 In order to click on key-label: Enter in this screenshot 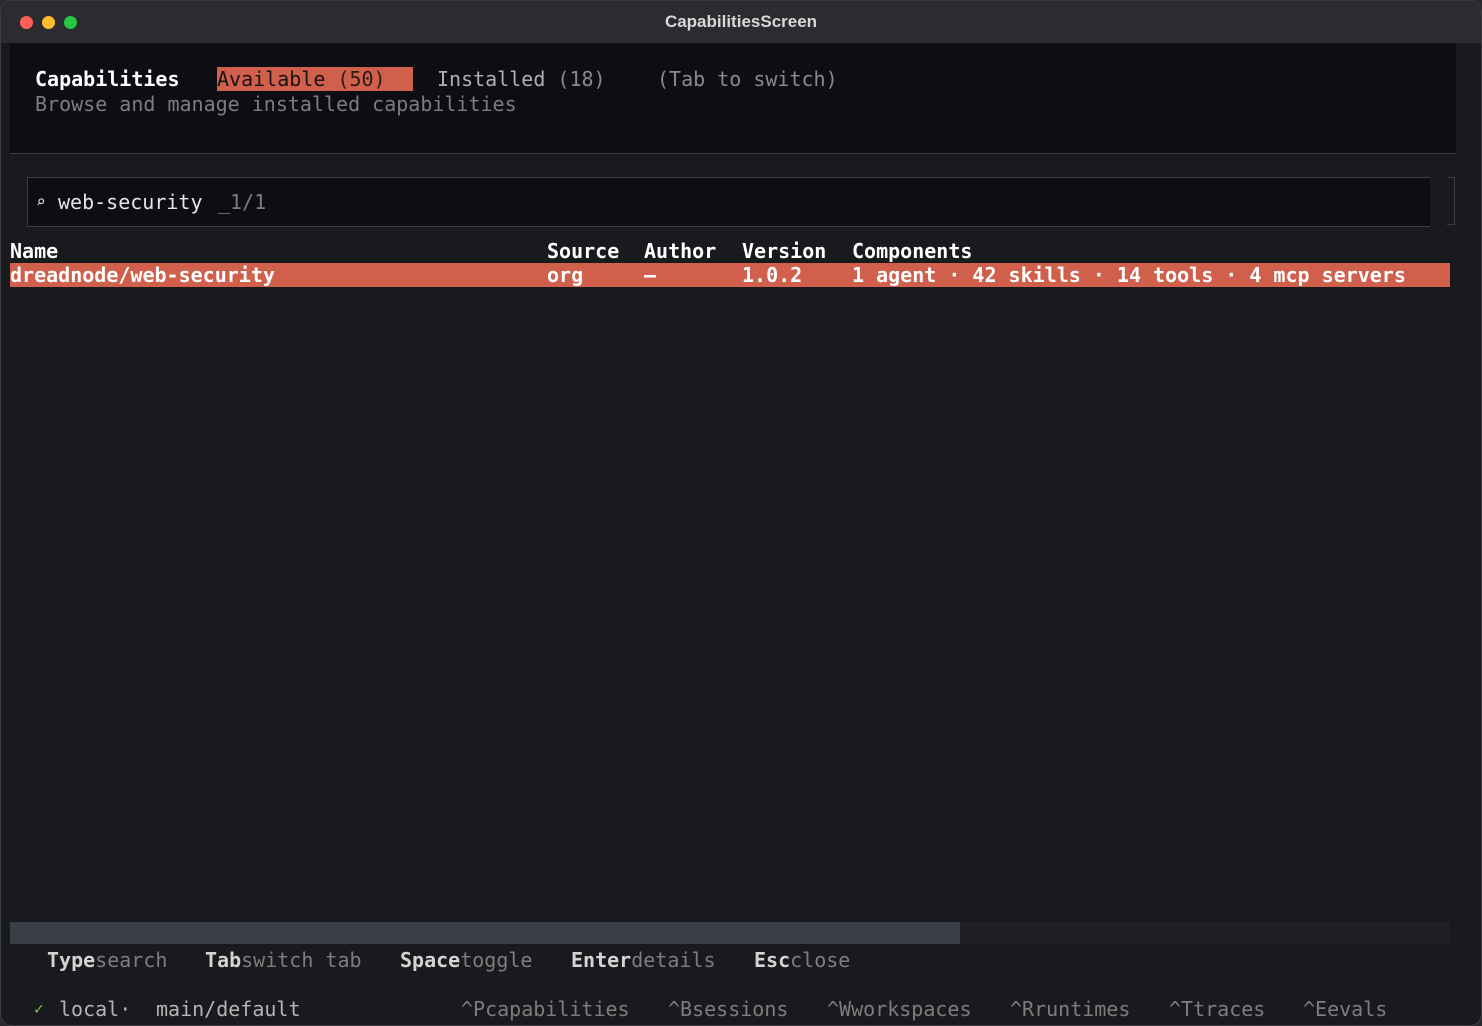, I will do `click(601, 960)`.